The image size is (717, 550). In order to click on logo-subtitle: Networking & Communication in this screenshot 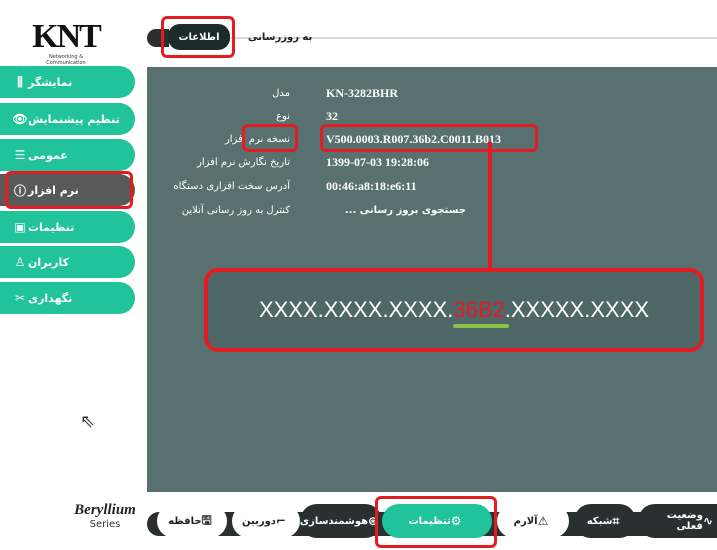, I will do `click(66, 60)`.